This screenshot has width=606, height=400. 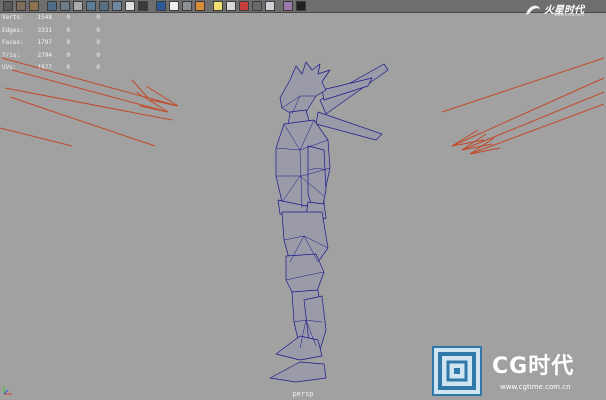 I want to click on cgtime-logo-icon, so click(x=457, y=371).